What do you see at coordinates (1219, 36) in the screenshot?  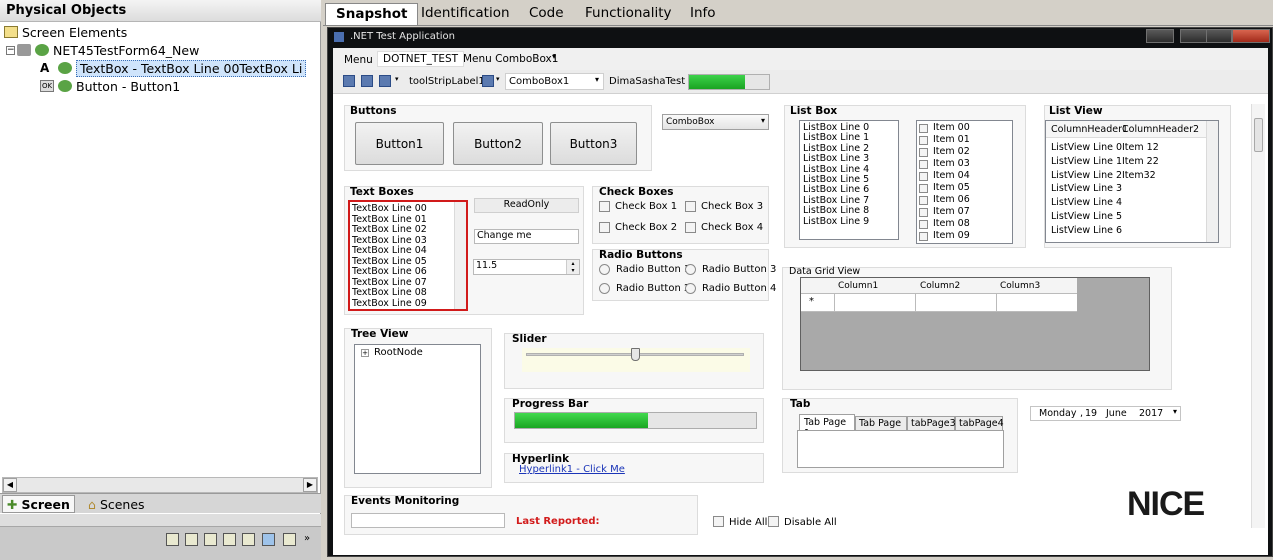 I see `maximize-icon` at bounding box center [1219, 36].